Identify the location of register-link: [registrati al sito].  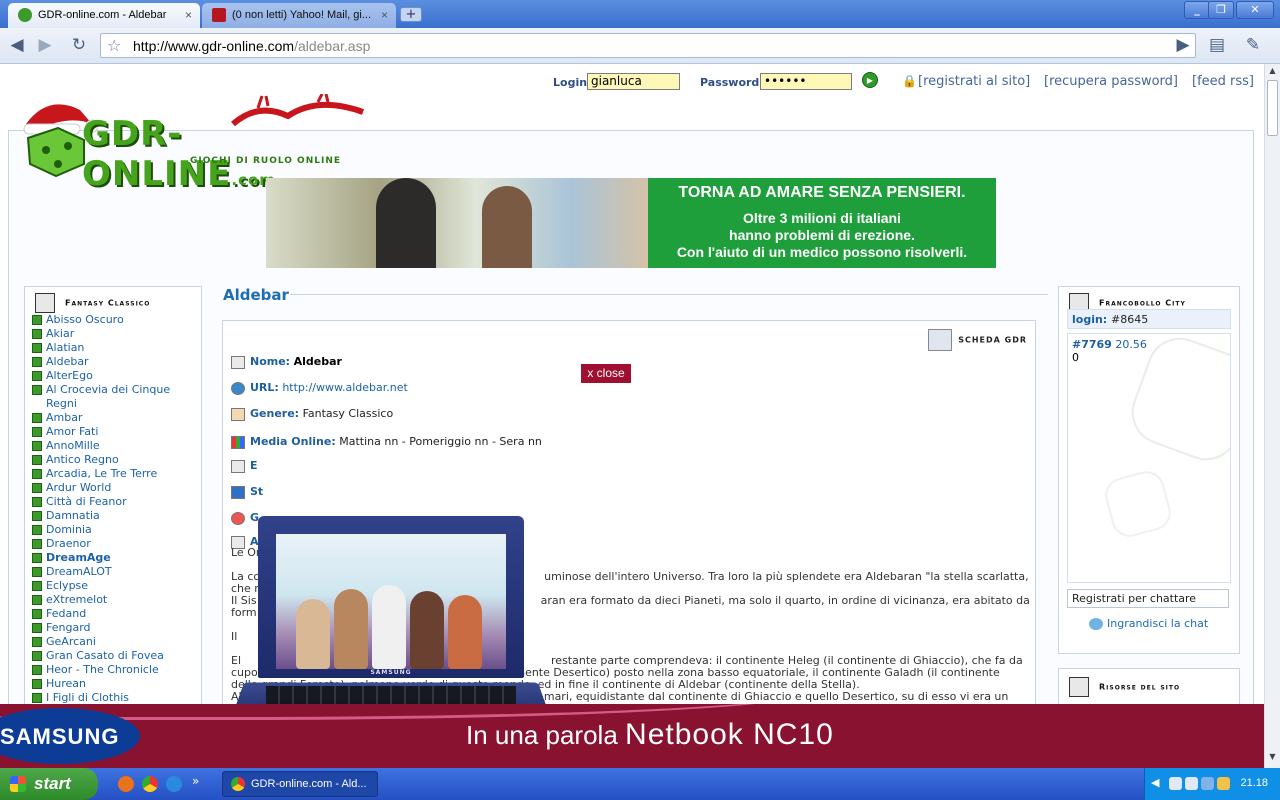
(974, 81).